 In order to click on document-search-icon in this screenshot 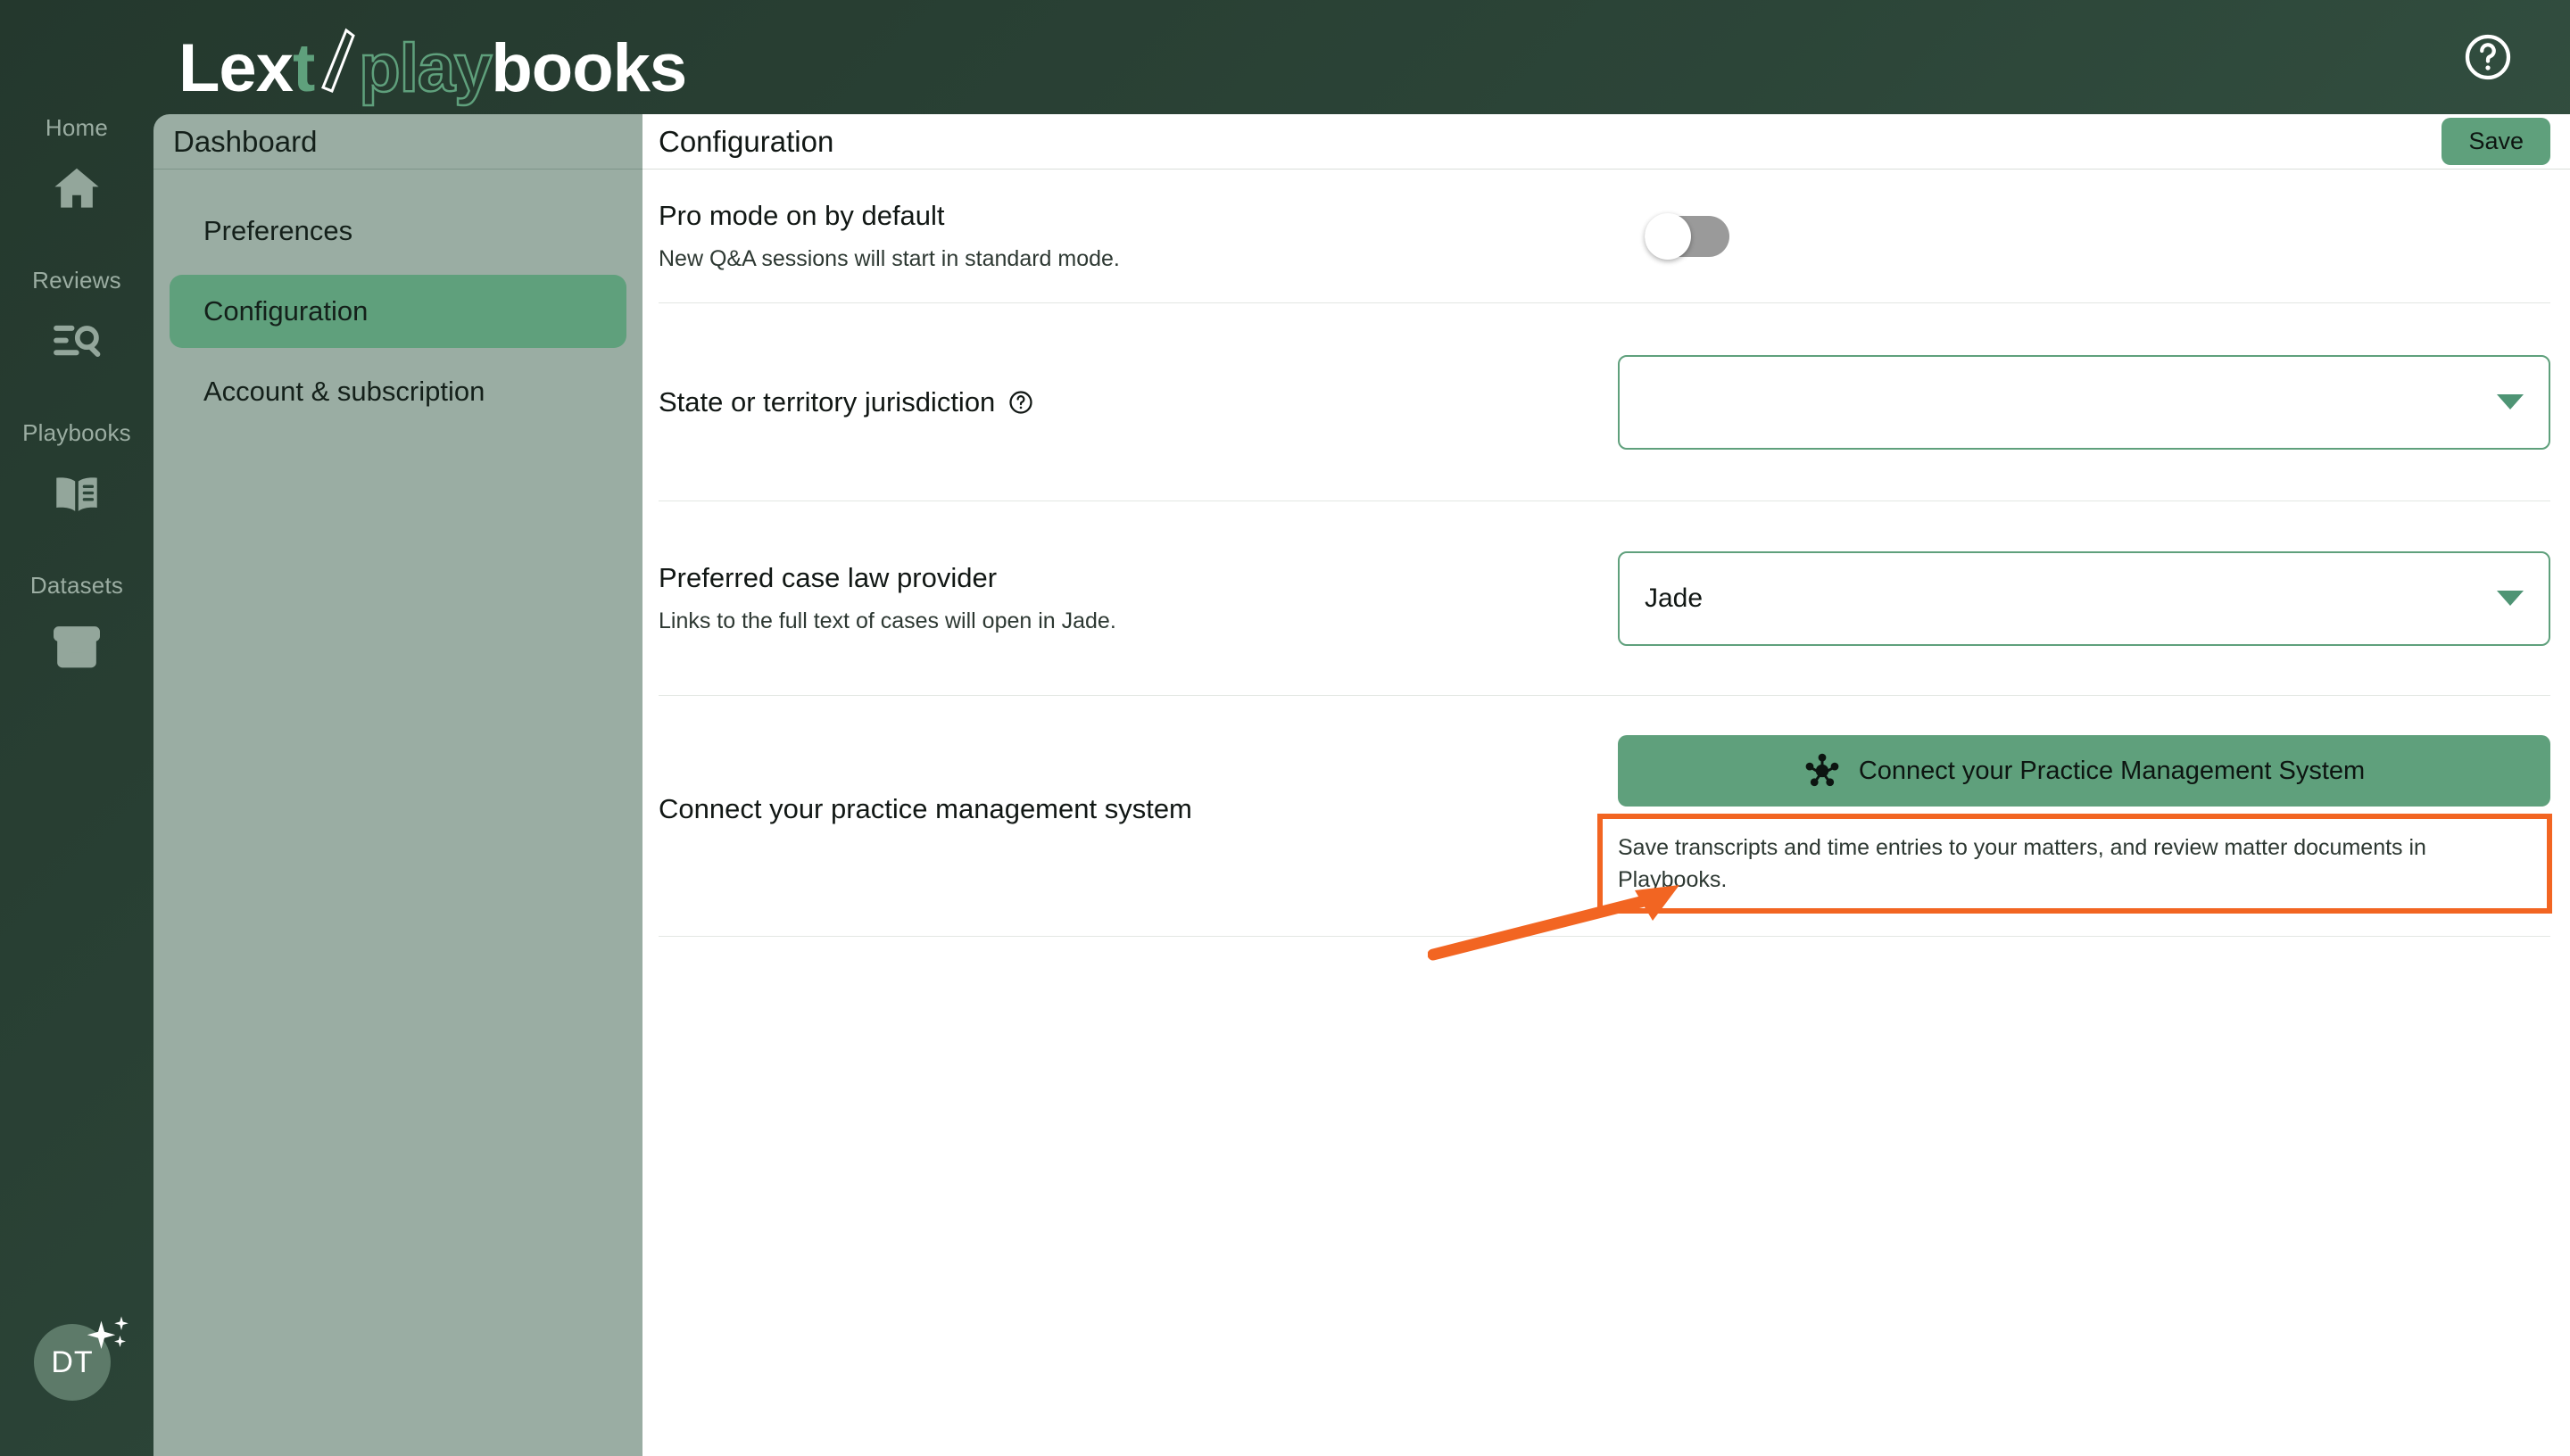, I will do `click(77, 342)`.